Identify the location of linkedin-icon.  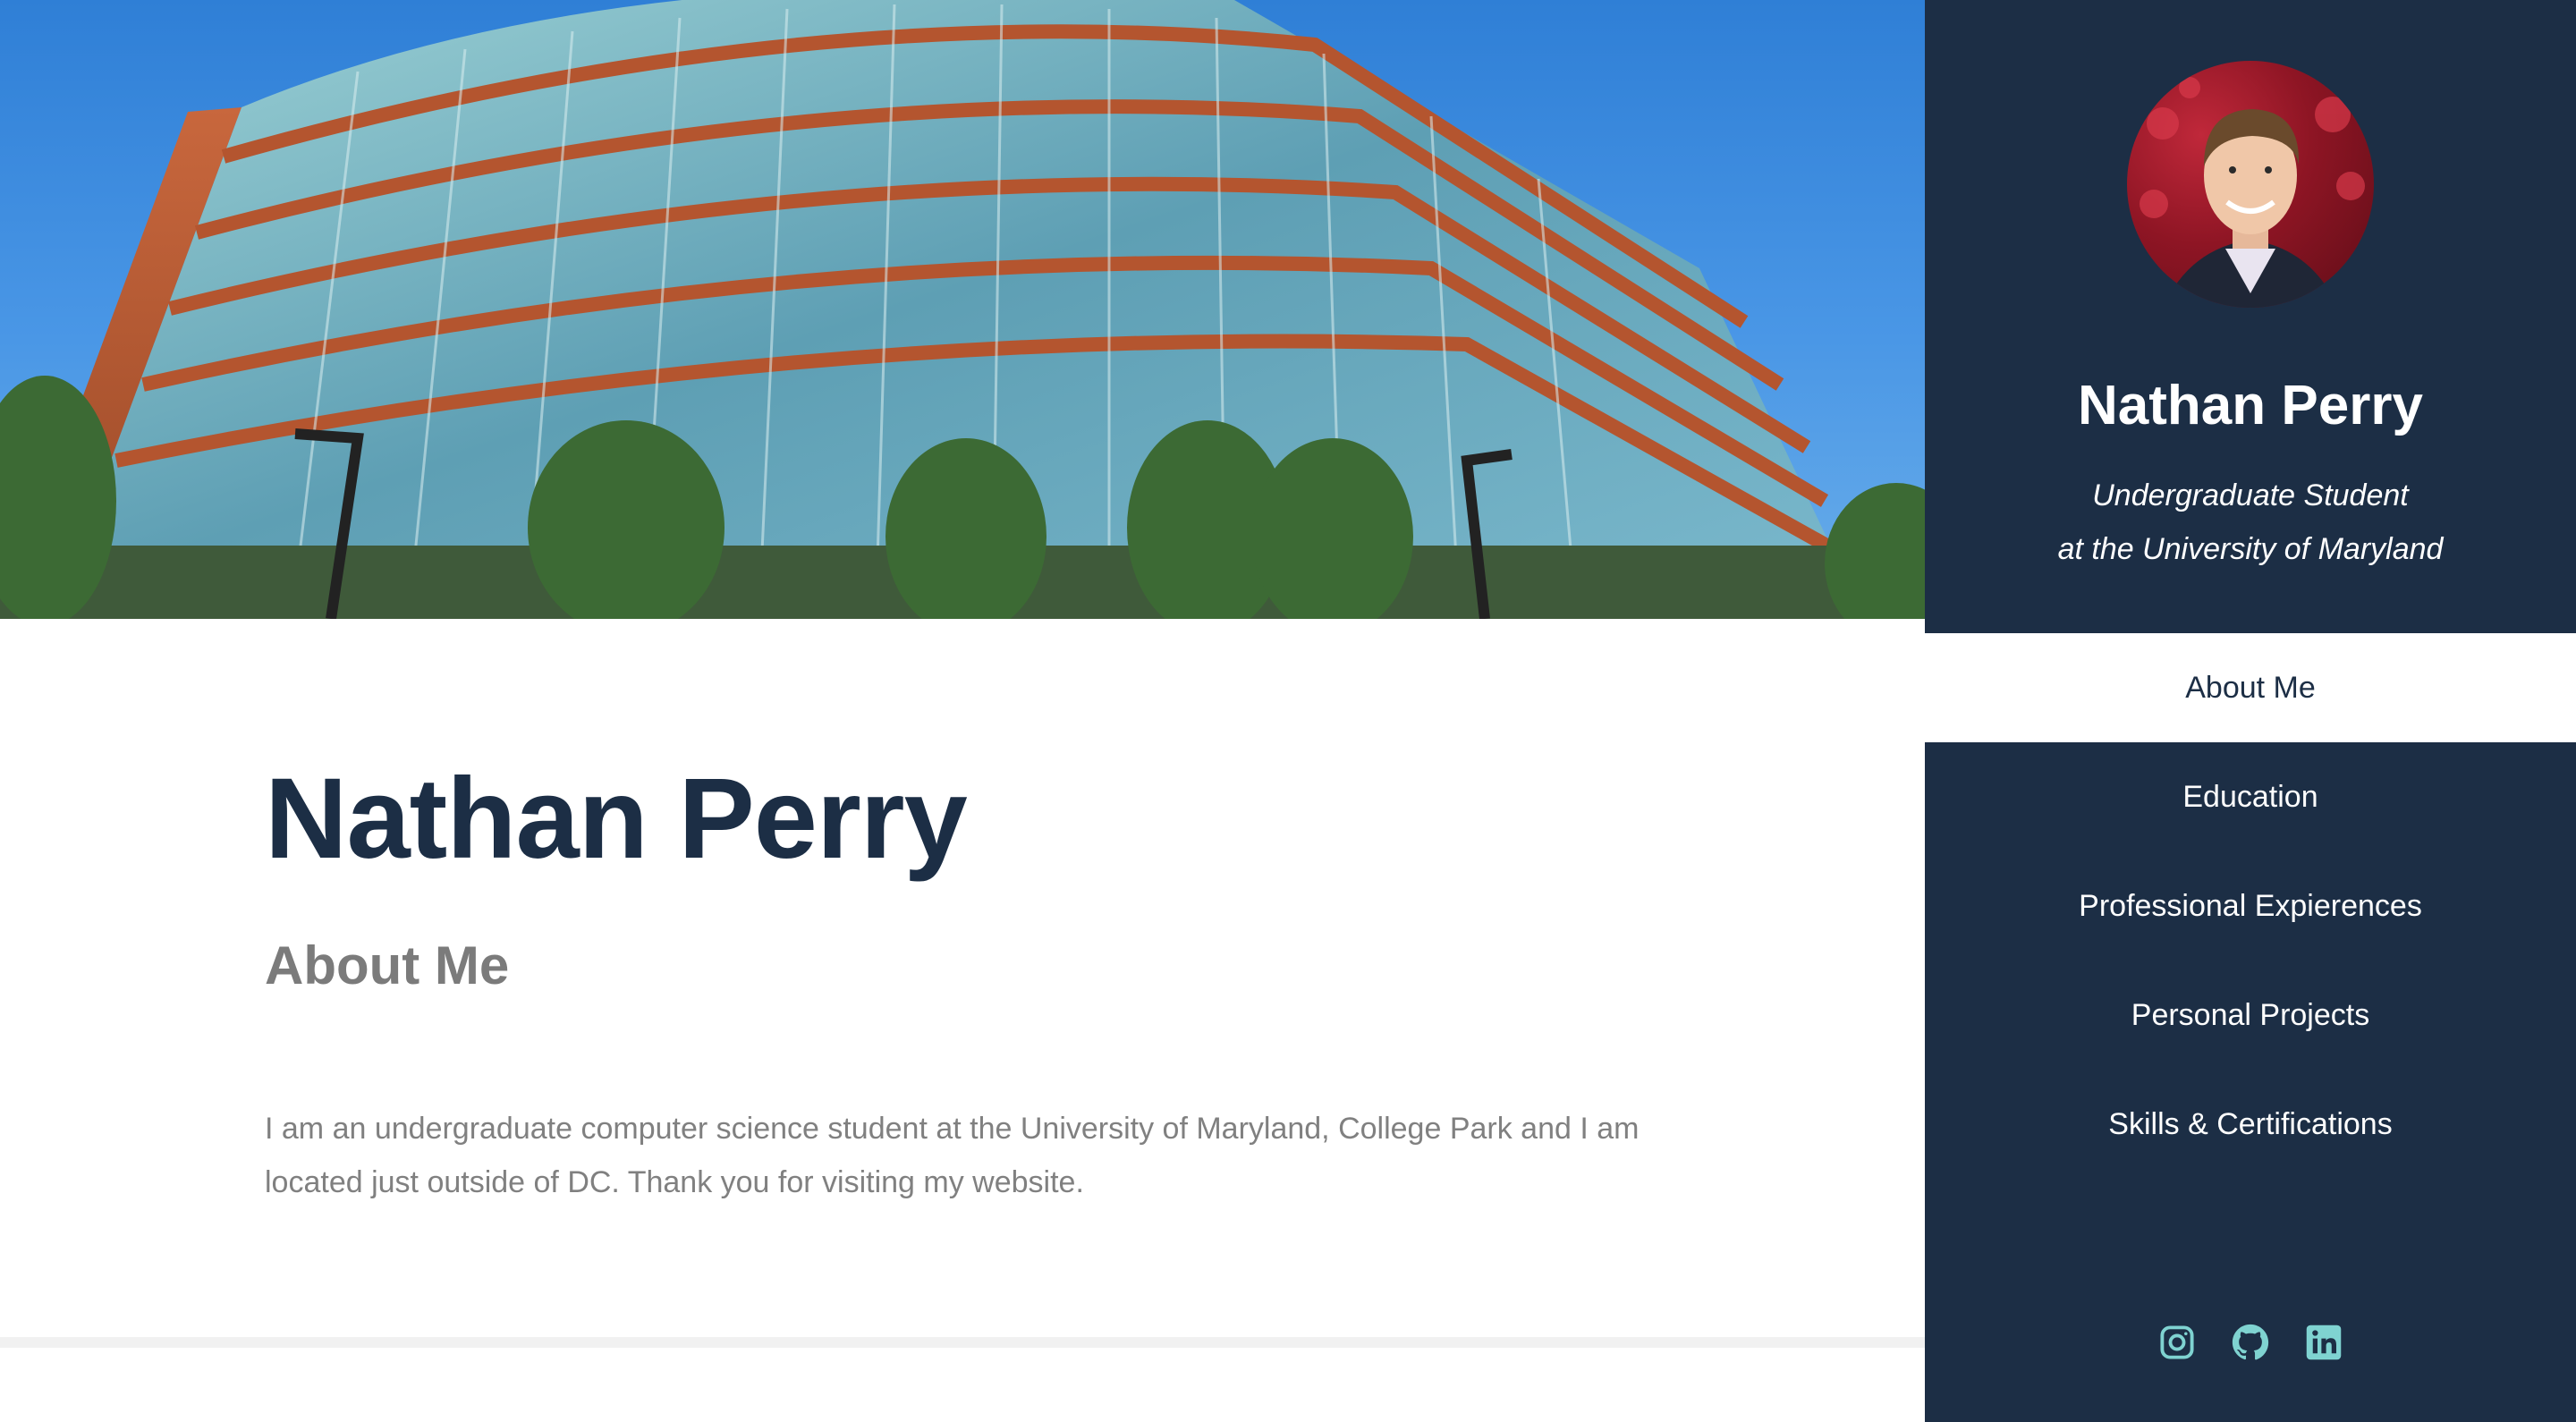
(2324, 1342).